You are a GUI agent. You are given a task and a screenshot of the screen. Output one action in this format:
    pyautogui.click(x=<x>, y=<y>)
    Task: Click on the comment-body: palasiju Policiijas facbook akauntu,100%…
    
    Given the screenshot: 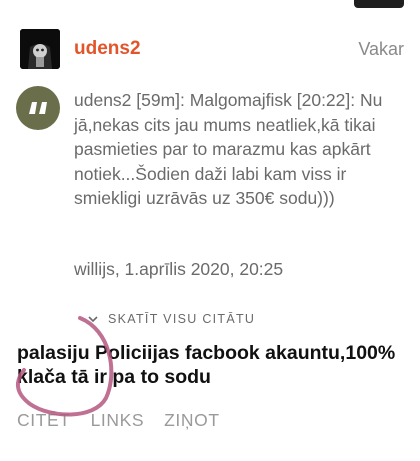 What is the action you would take?
    pyautogui.click(x=206, y=365)
    